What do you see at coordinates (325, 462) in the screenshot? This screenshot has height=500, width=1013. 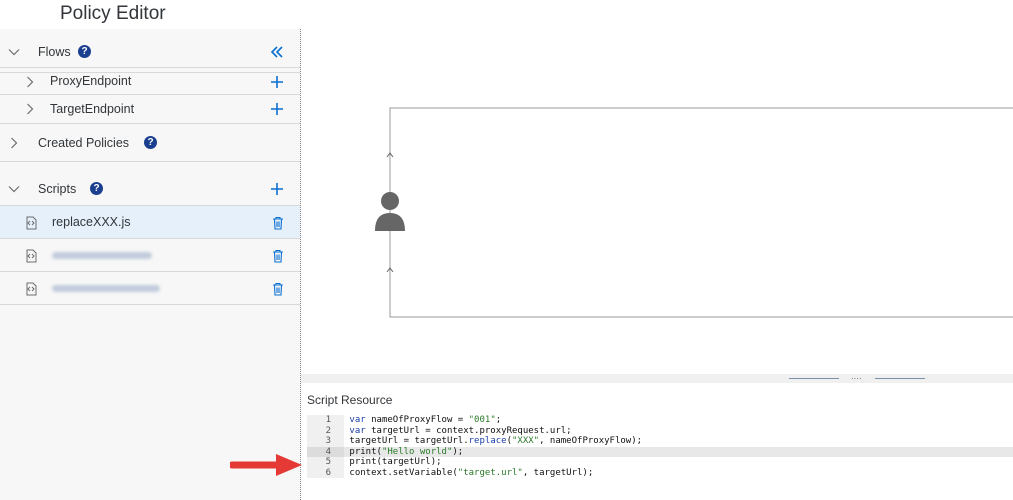 I see `line-number: 5` at bounding box center [325, 462].